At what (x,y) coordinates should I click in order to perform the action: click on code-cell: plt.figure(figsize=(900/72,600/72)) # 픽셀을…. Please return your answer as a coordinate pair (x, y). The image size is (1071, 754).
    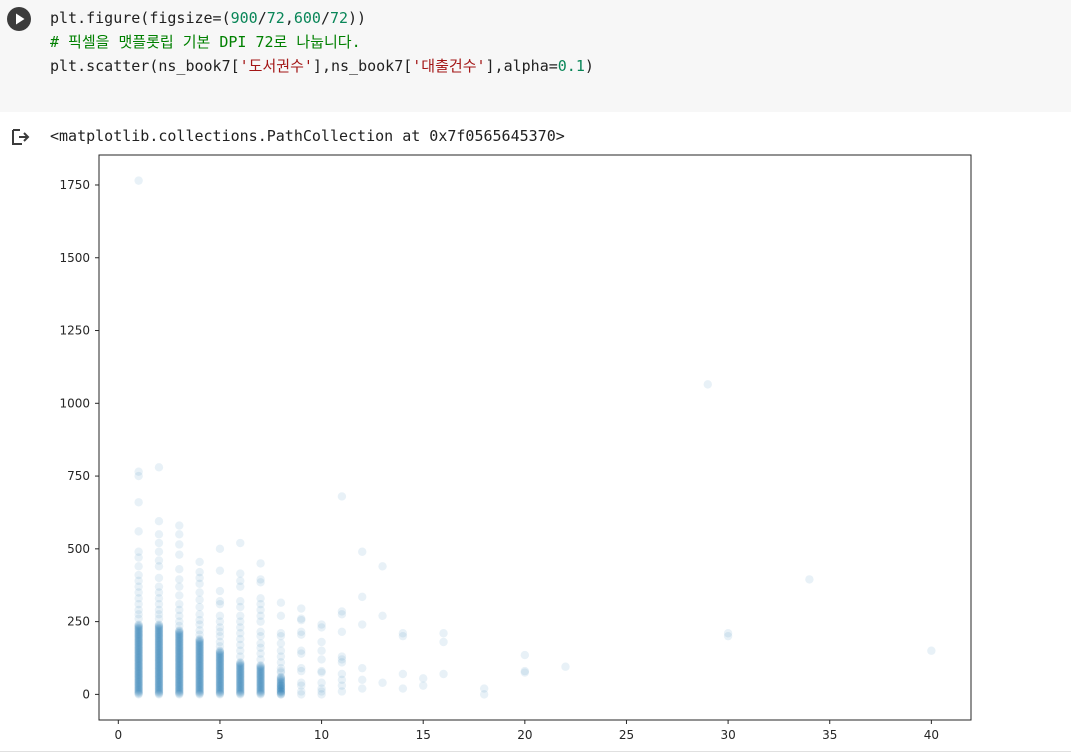
    Looking at the image, I should click on (535, 56).